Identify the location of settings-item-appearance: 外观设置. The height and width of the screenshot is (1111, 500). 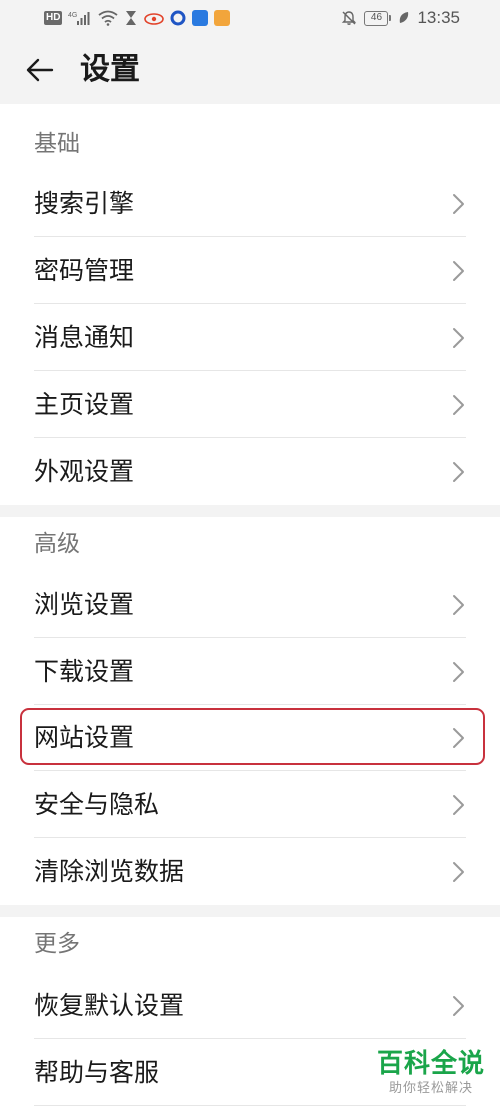
(250, 471).